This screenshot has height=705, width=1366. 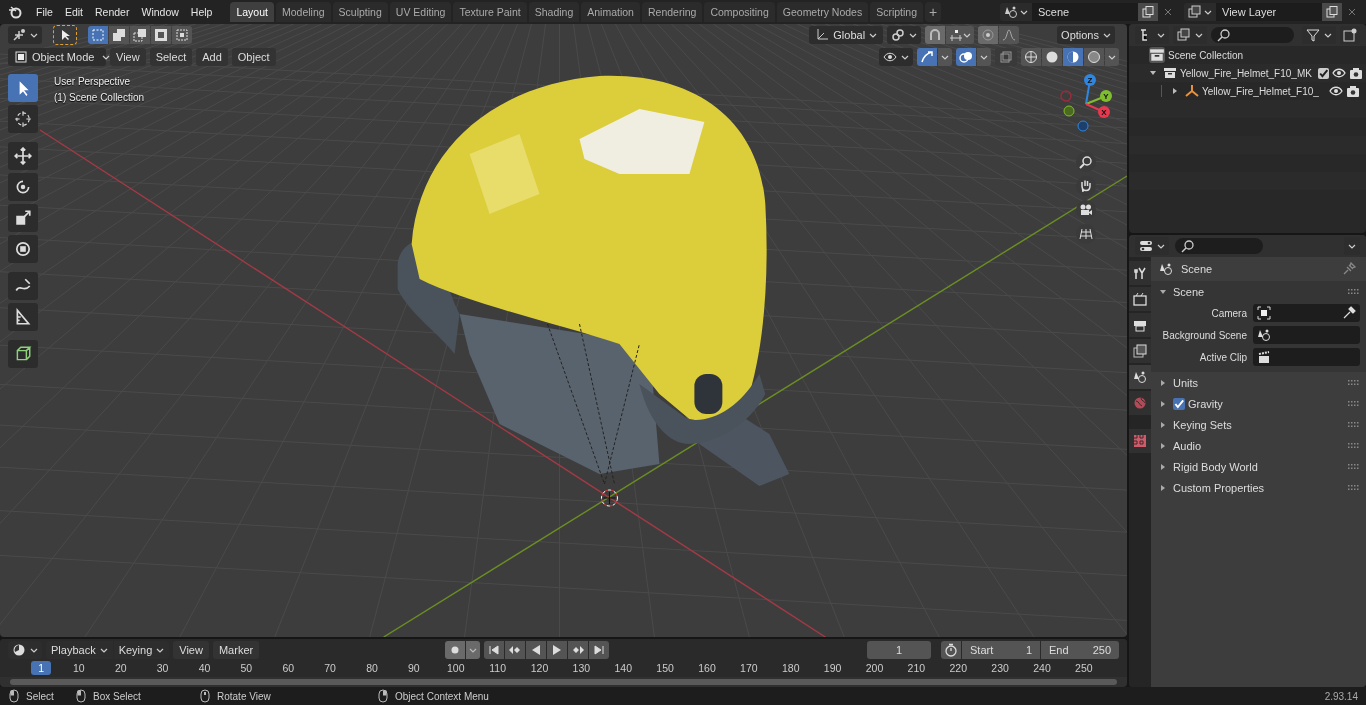 I want to click on menu-item: File, so click(x=44, y=12).